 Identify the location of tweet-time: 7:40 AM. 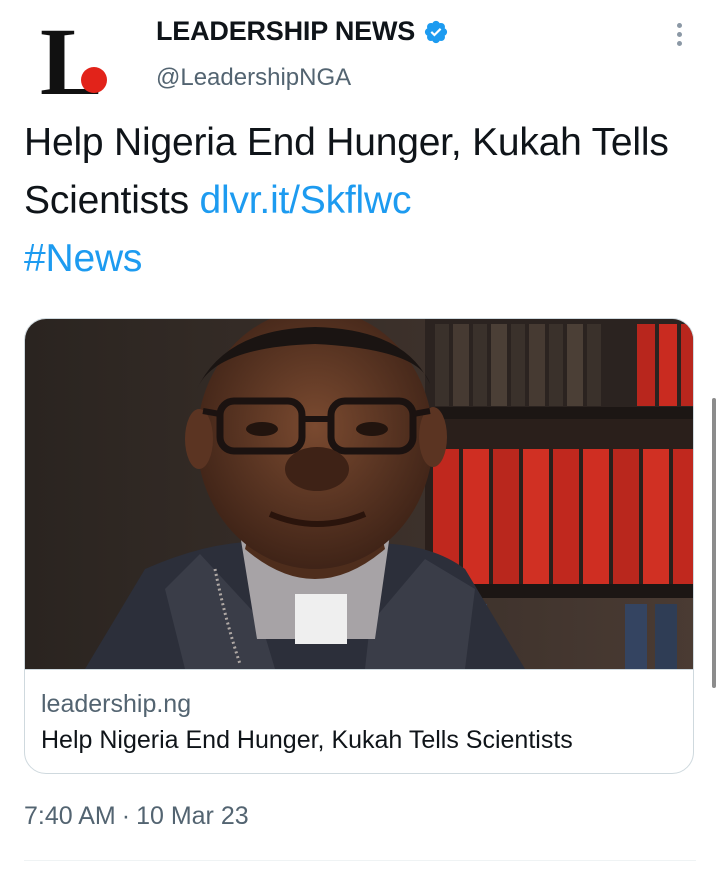
(70, 816).